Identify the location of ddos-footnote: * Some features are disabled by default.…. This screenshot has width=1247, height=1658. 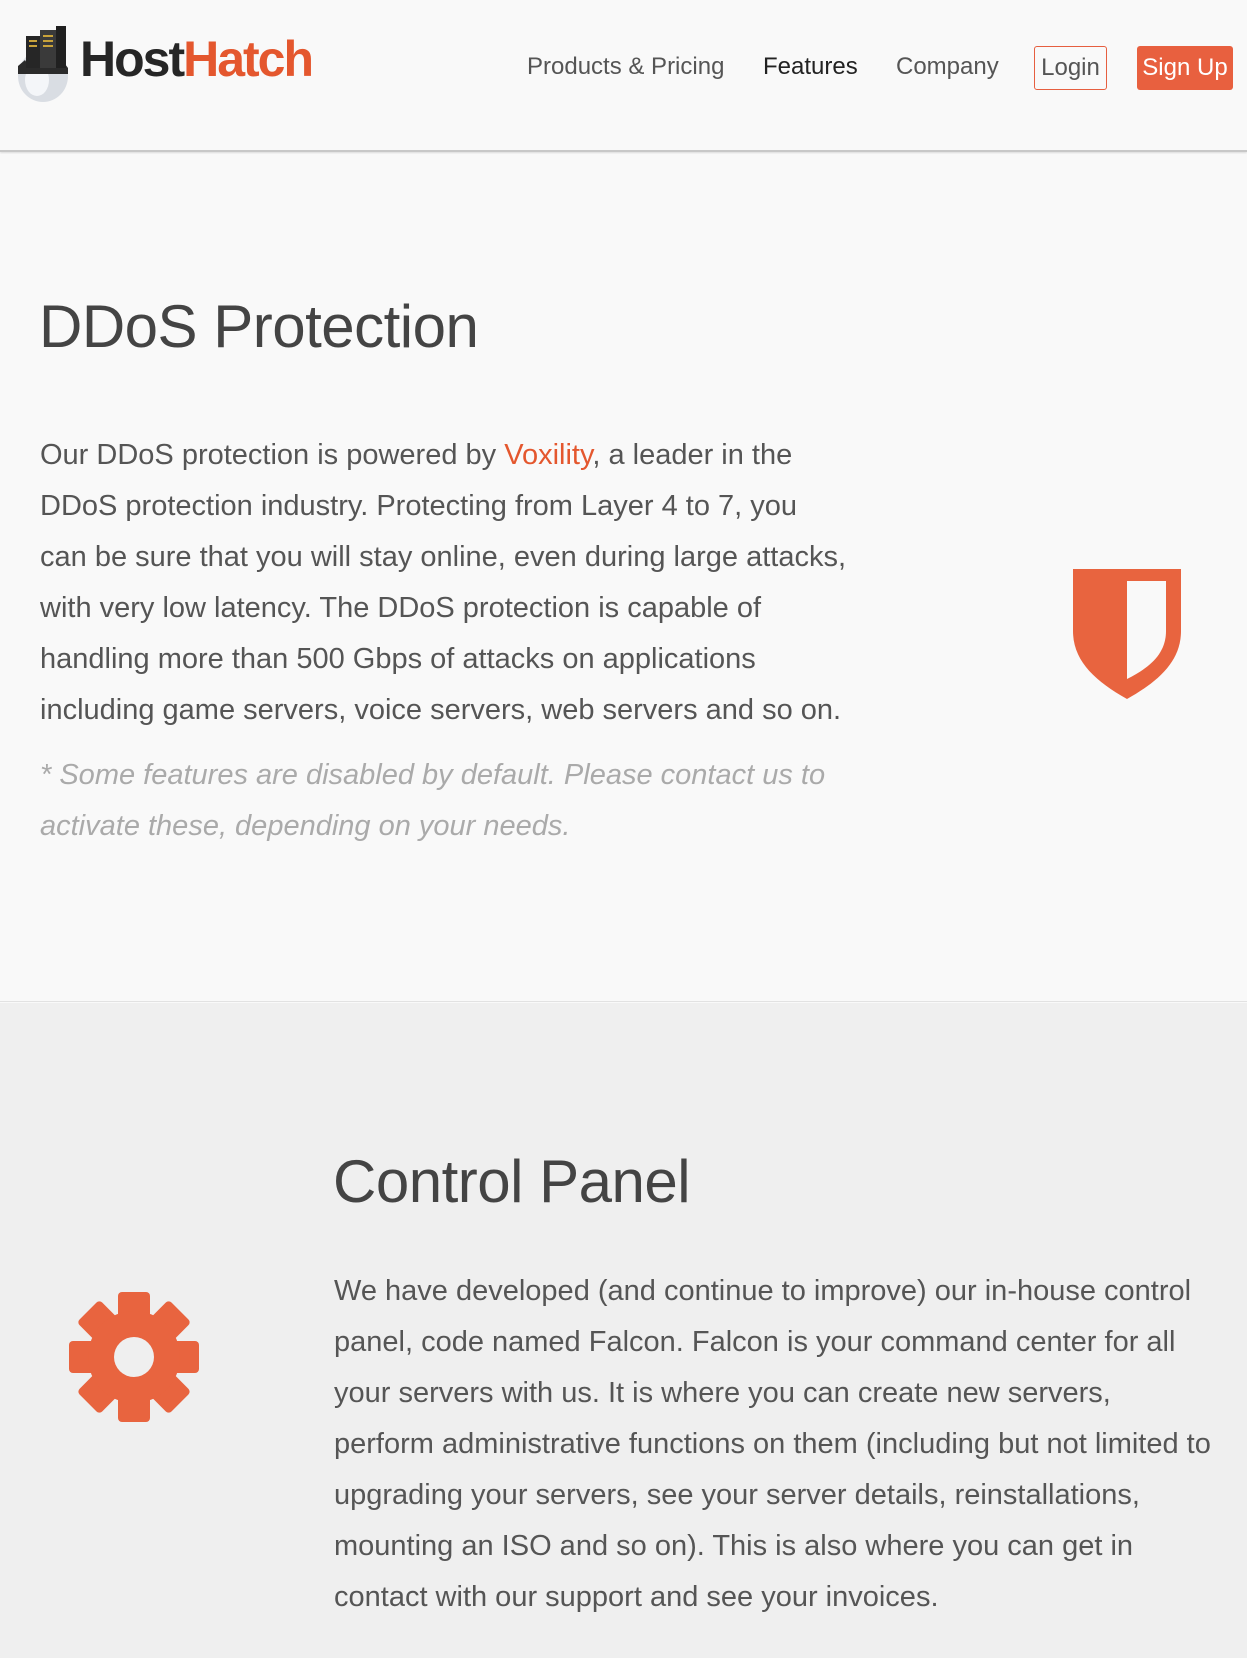
(433, 800).